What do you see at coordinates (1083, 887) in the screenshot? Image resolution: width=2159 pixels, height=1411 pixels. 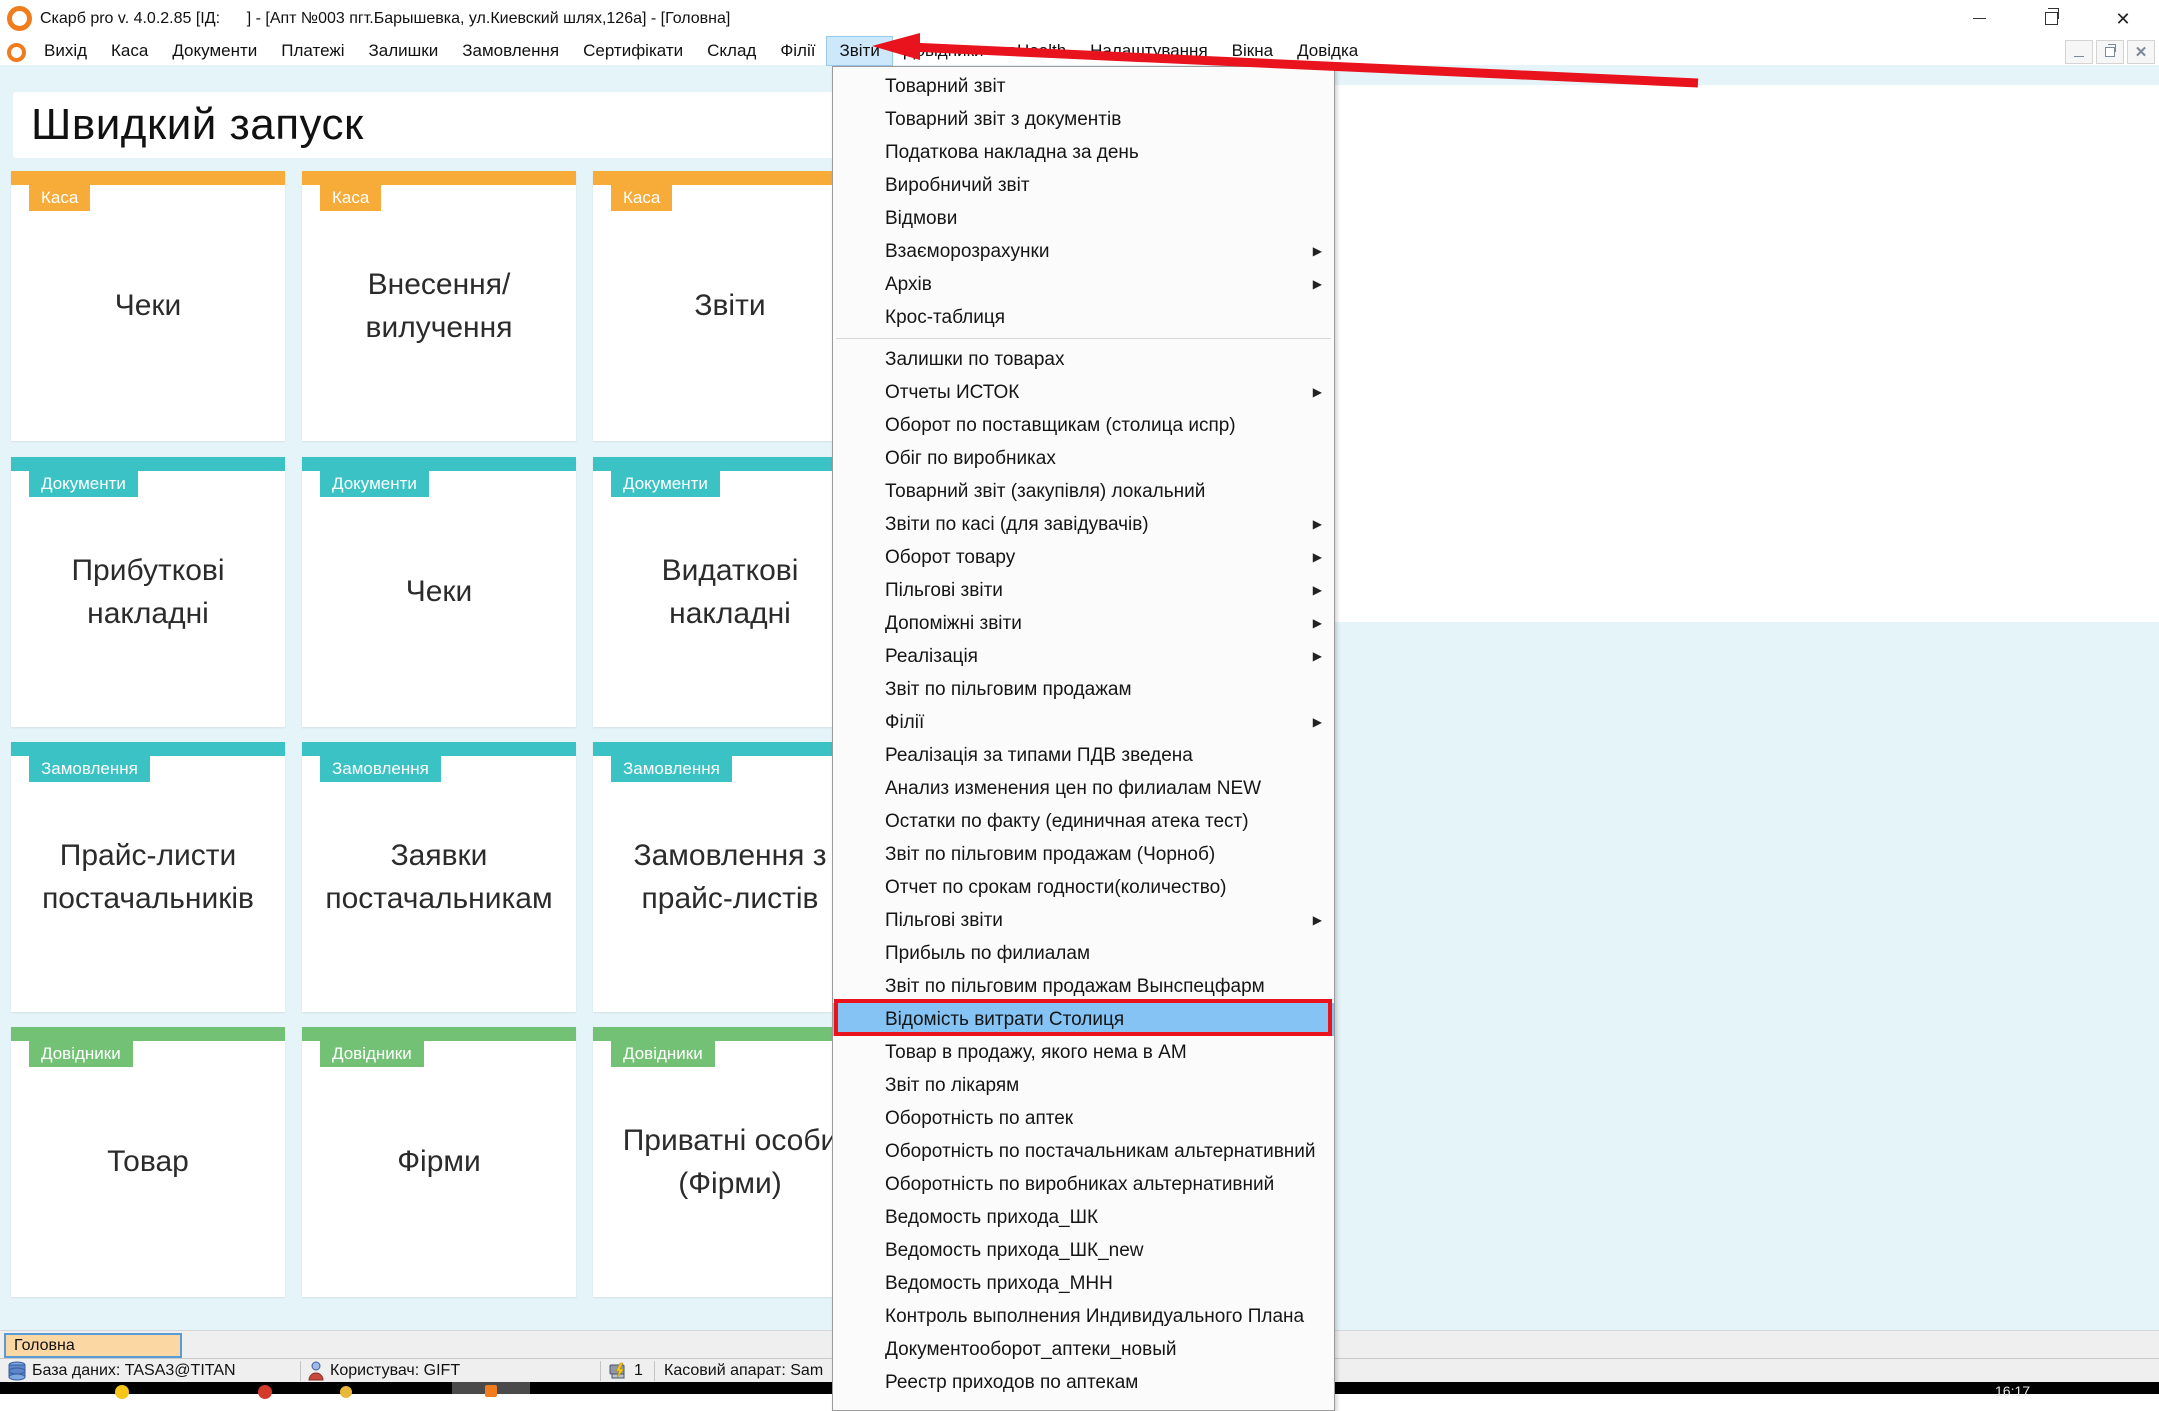 I see `menu-item-Отчет по срокам годности(количество): Отчет по срокам годности(количество)` at bounding box center [1083, 887].